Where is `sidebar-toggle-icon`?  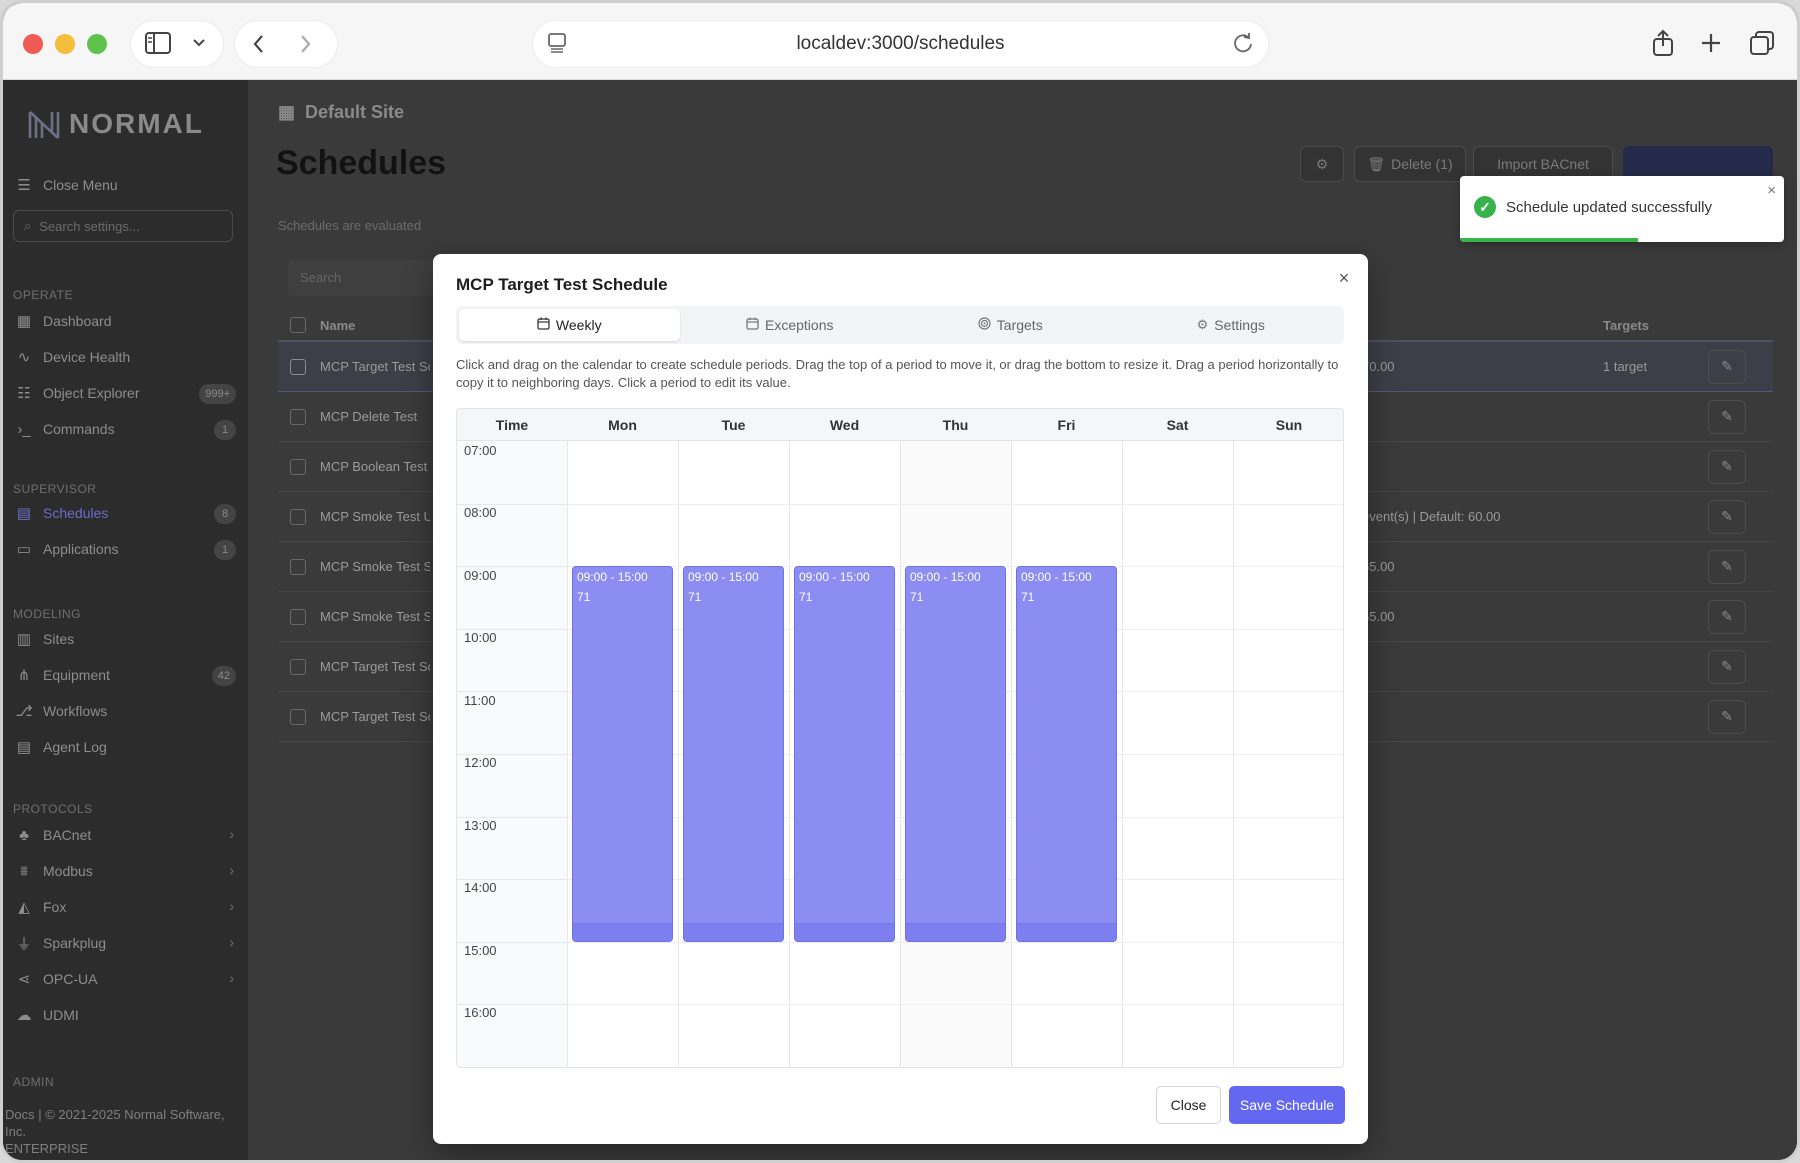
sidebar-toggle-icon is located at coordinates (158, 45).